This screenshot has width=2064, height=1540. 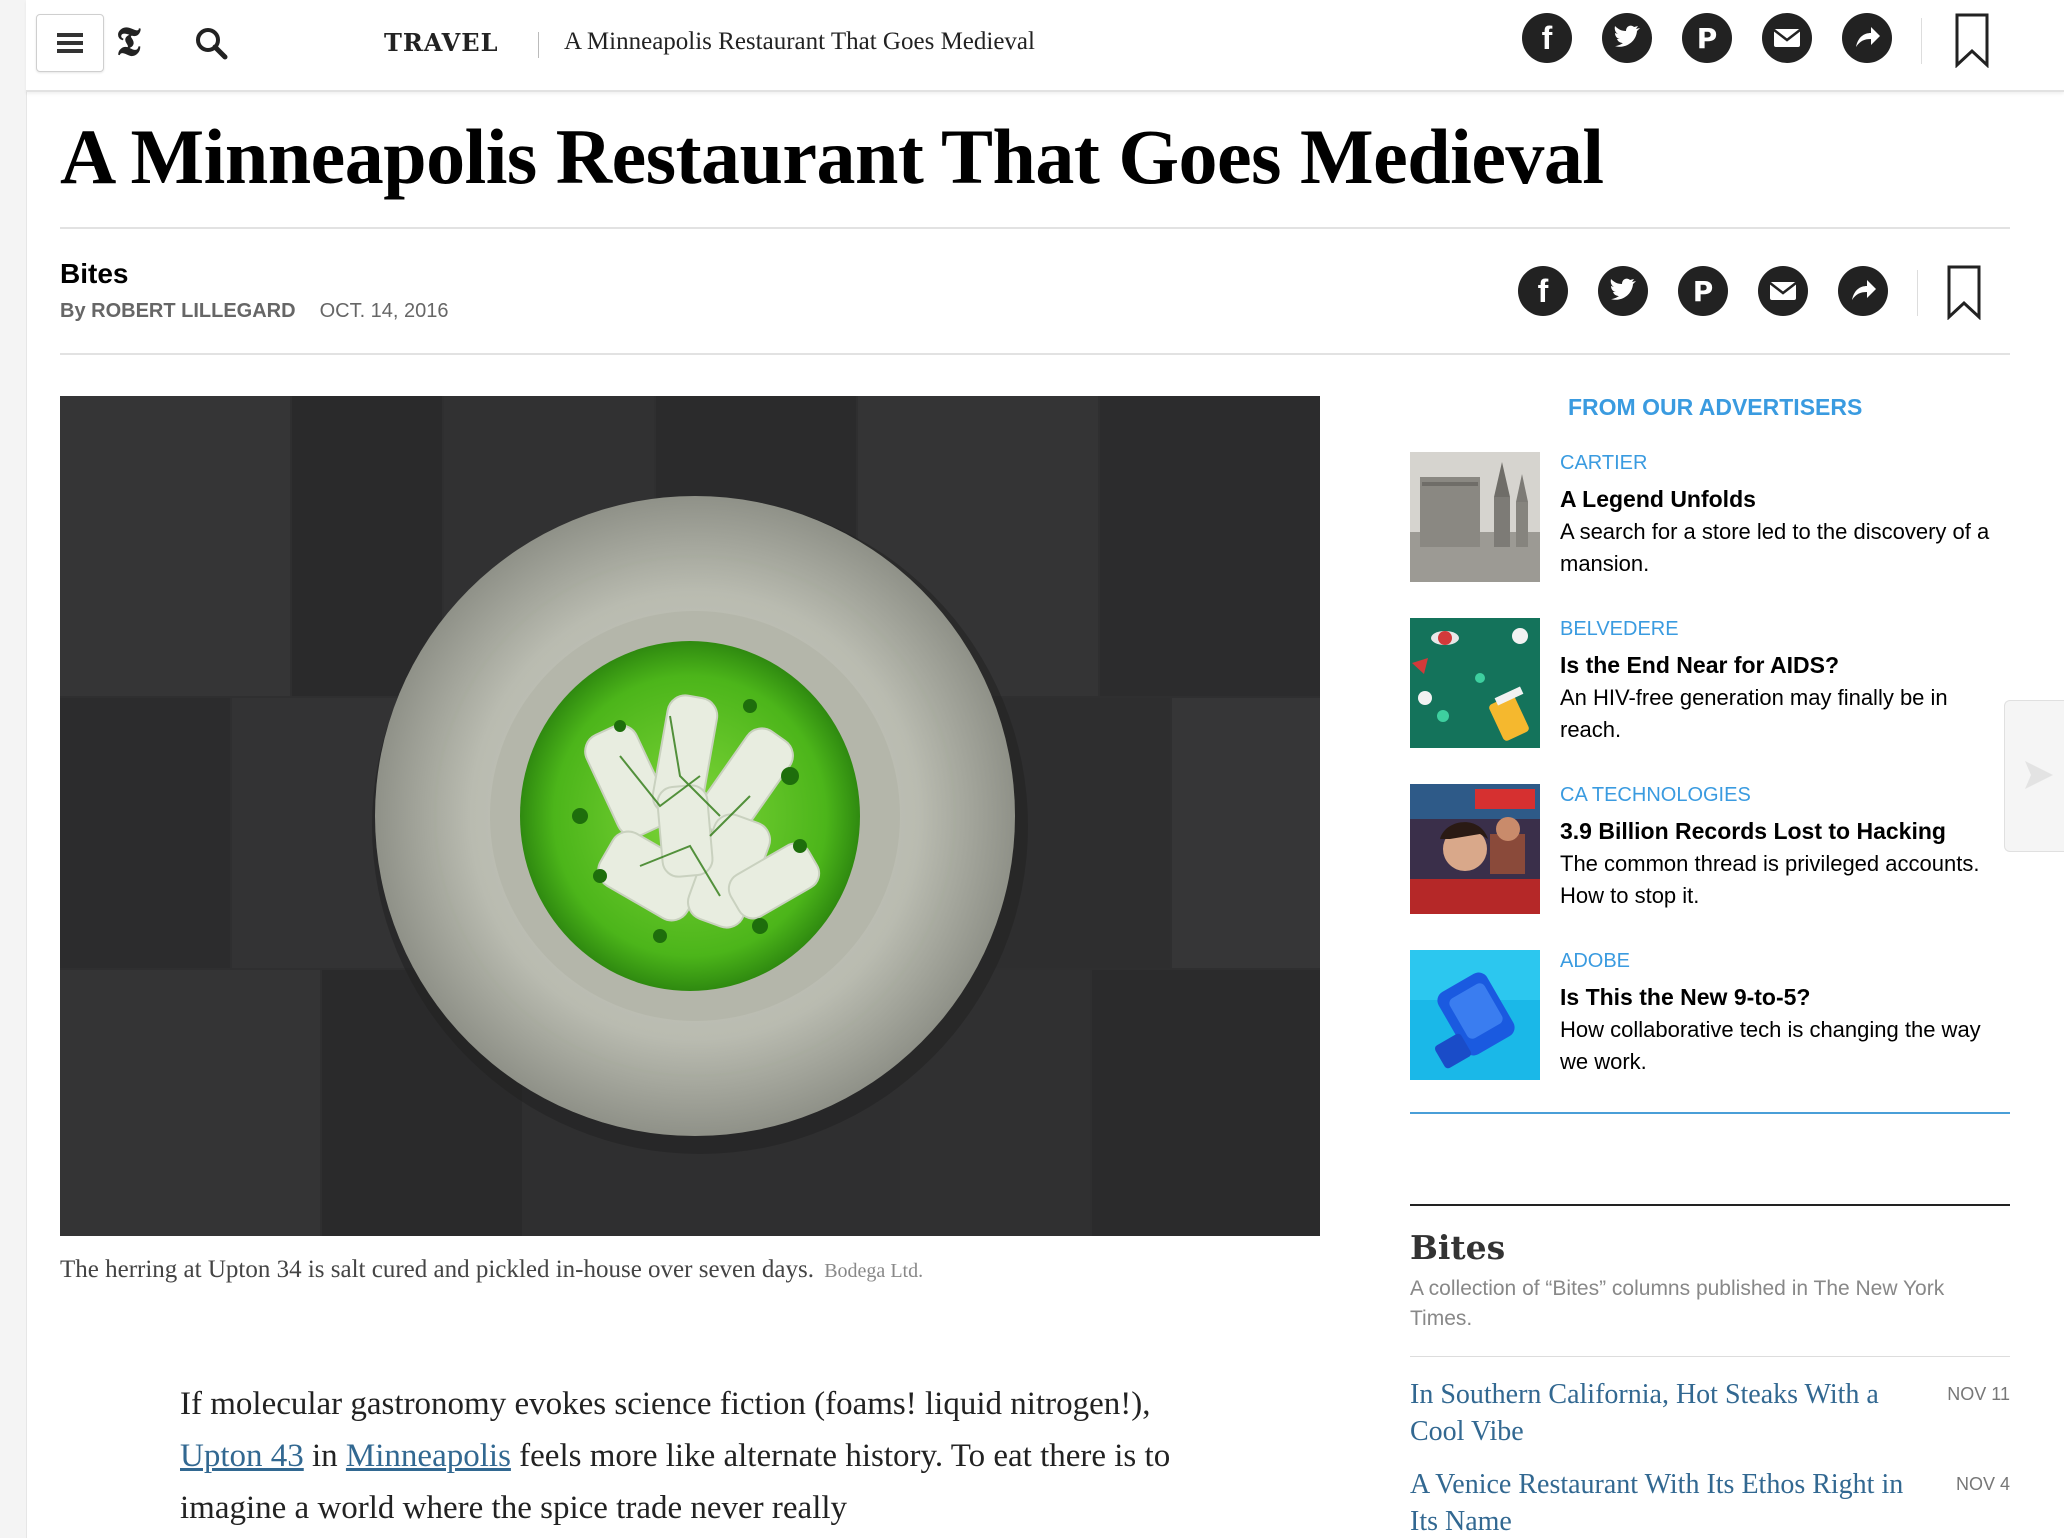 I want to click on menu-button, so click(x=70, y=43).